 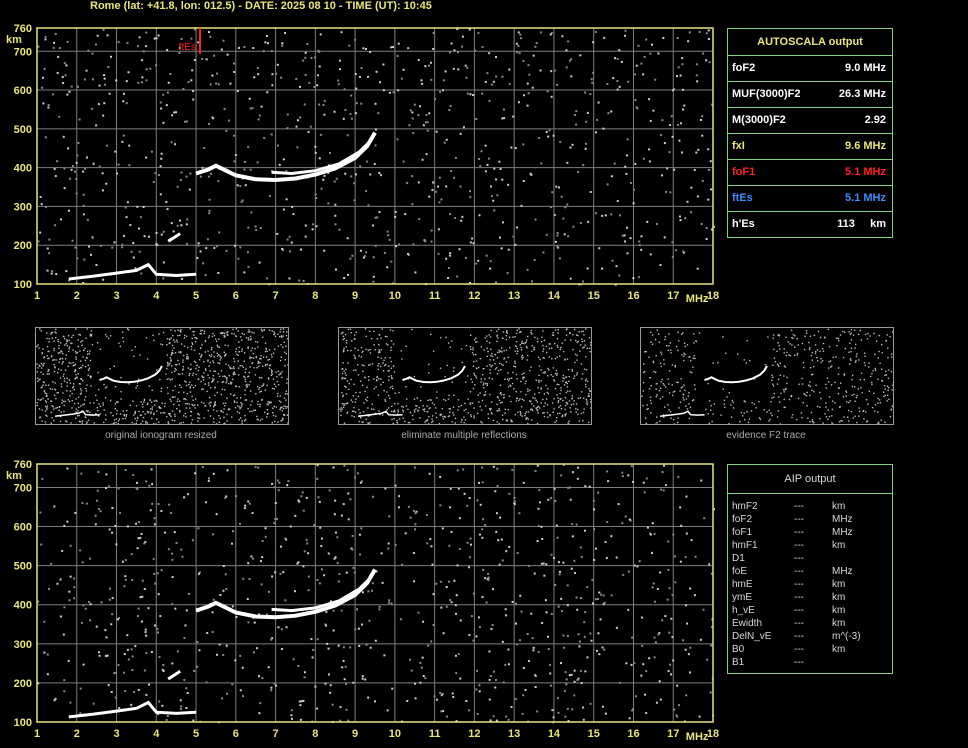 What do you see at coordinates (23, 169) in the screenshot?
I see `y-tick-label: 400` at bounding box center [23, 169].